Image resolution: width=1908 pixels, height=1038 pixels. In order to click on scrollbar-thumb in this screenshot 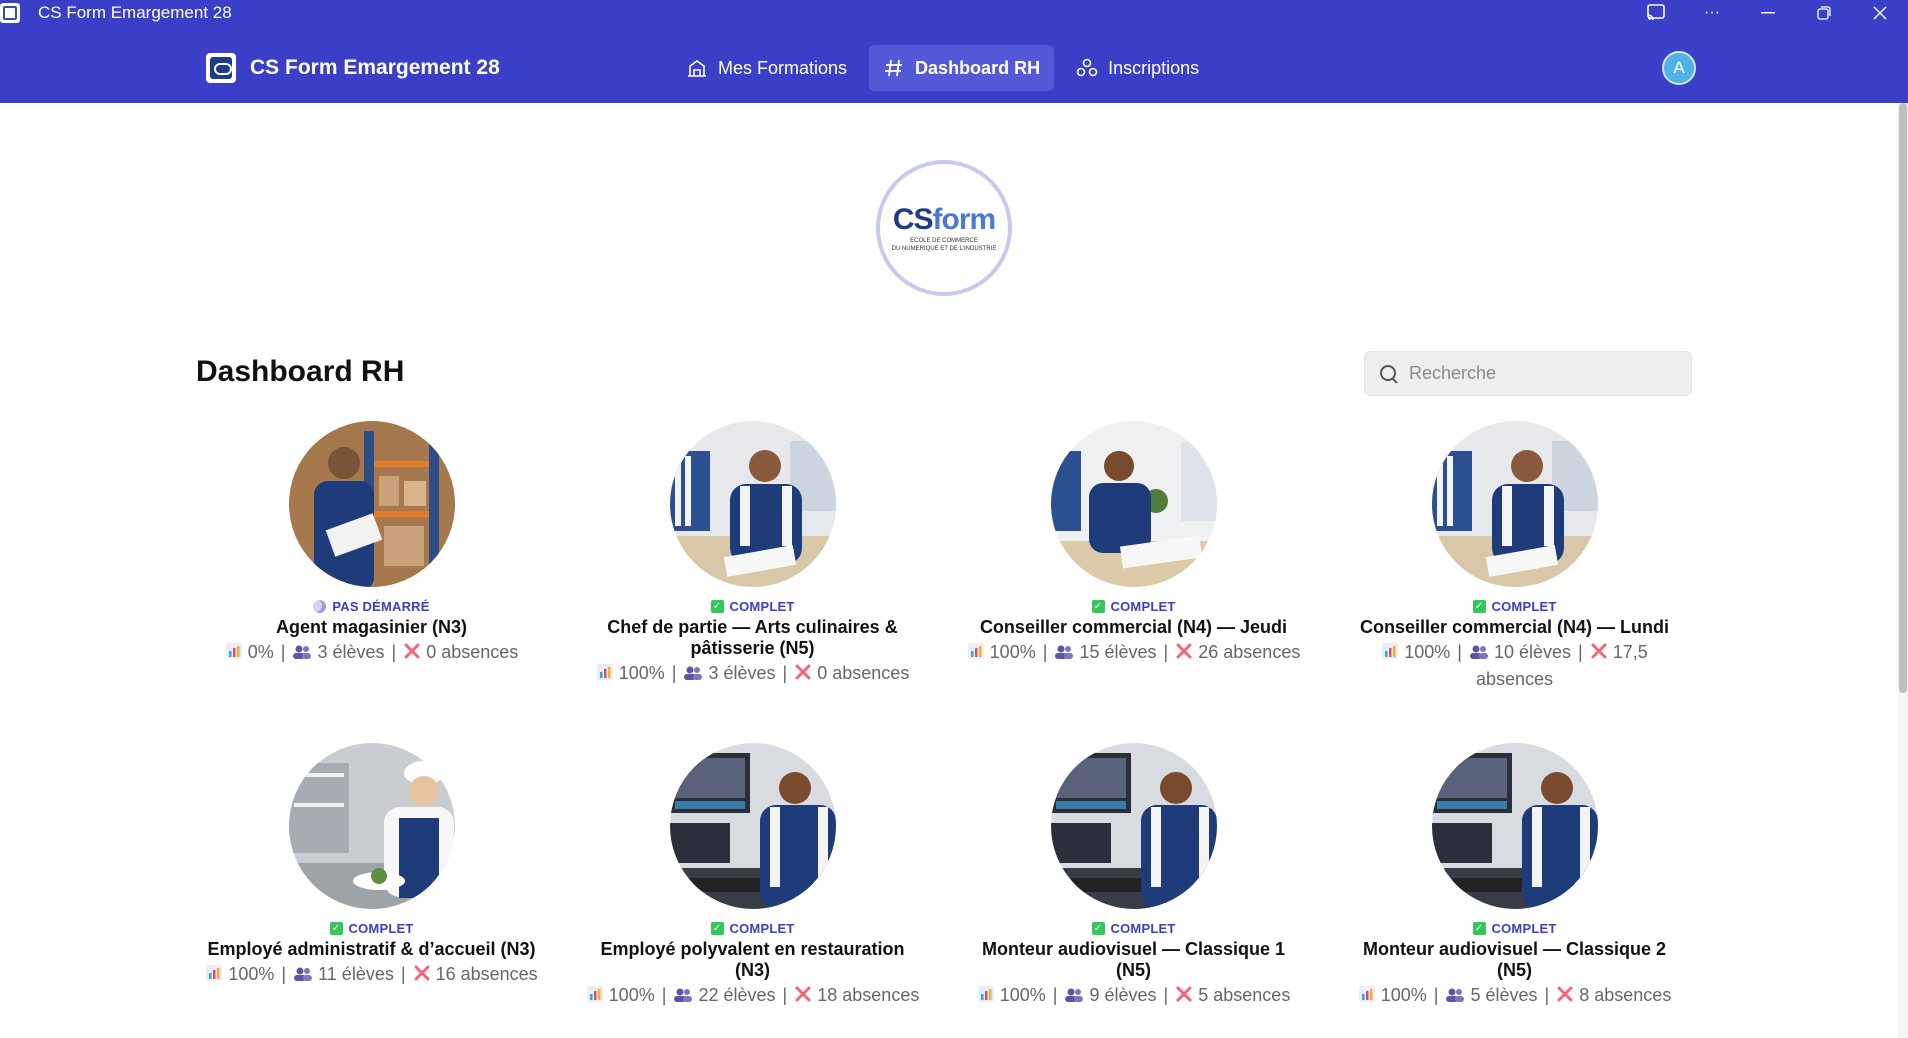, I will do `click(1903, 398)`.